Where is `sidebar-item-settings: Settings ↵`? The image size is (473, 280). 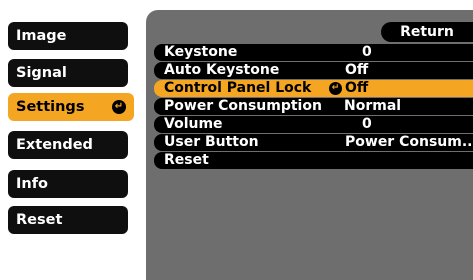
sidebar-item-settings: Settings ↵ is located at coordinates (71, 107).